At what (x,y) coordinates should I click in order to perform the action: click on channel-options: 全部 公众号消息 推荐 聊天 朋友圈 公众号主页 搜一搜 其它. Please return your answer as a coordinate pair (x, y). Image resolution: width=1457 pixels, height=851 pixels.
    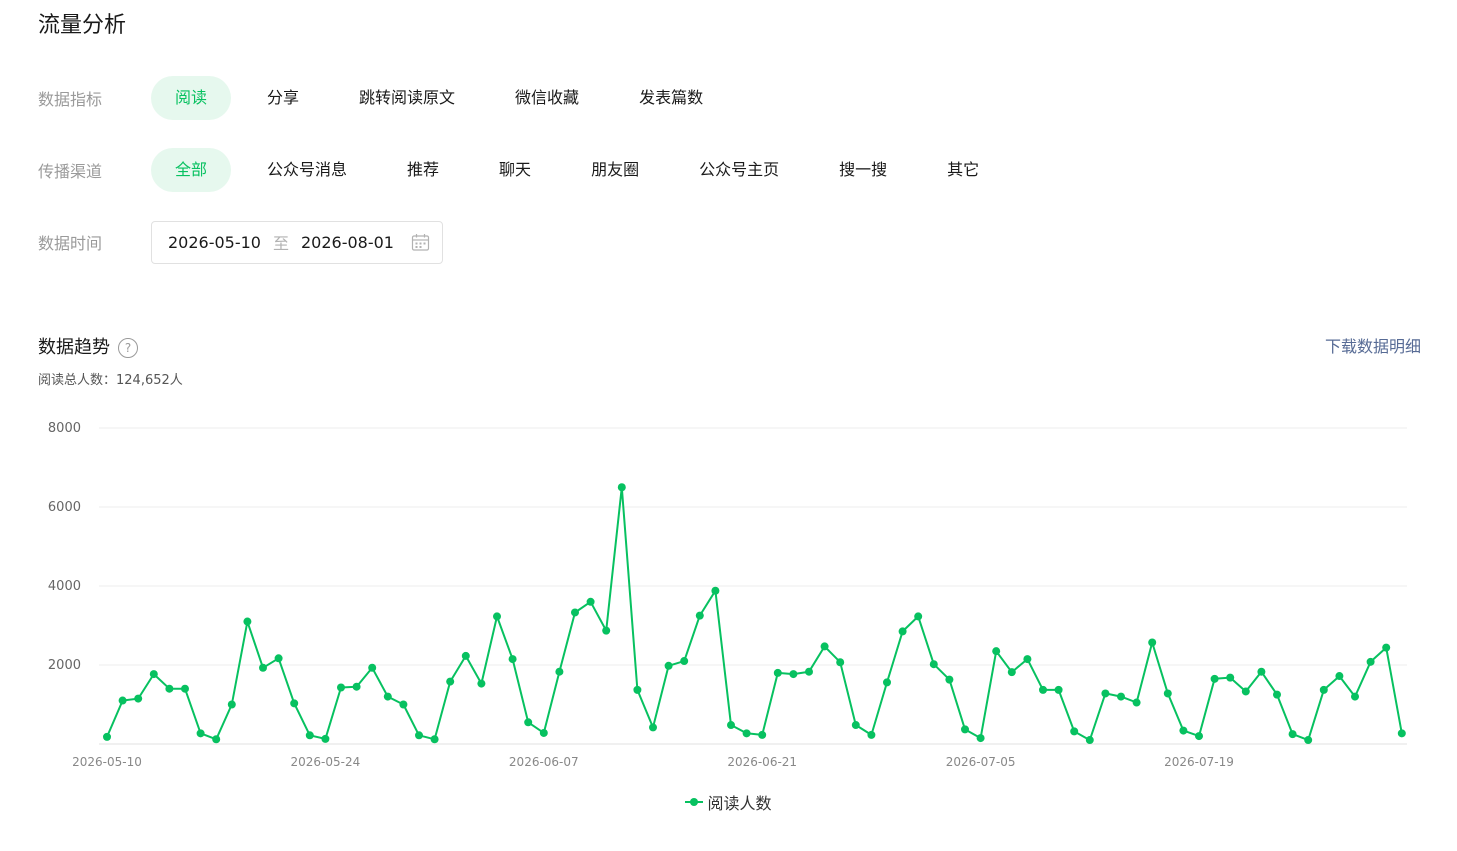
    Looking at the image, I should click on (583, 170).